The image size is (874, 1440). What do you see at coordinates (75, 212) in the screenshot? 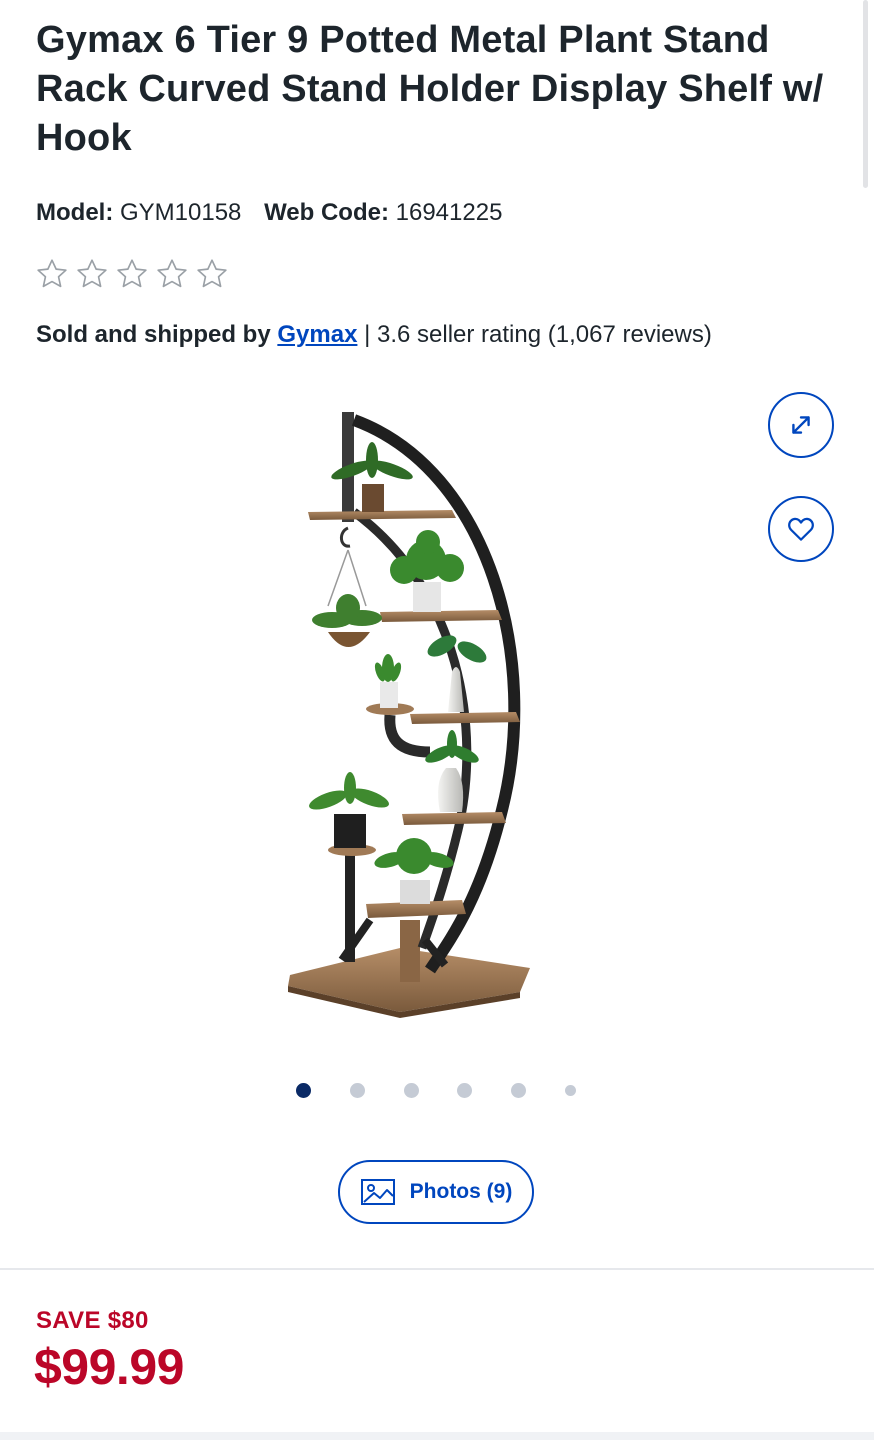
I see `model-label: Model:` at bounding box center [75, 212].